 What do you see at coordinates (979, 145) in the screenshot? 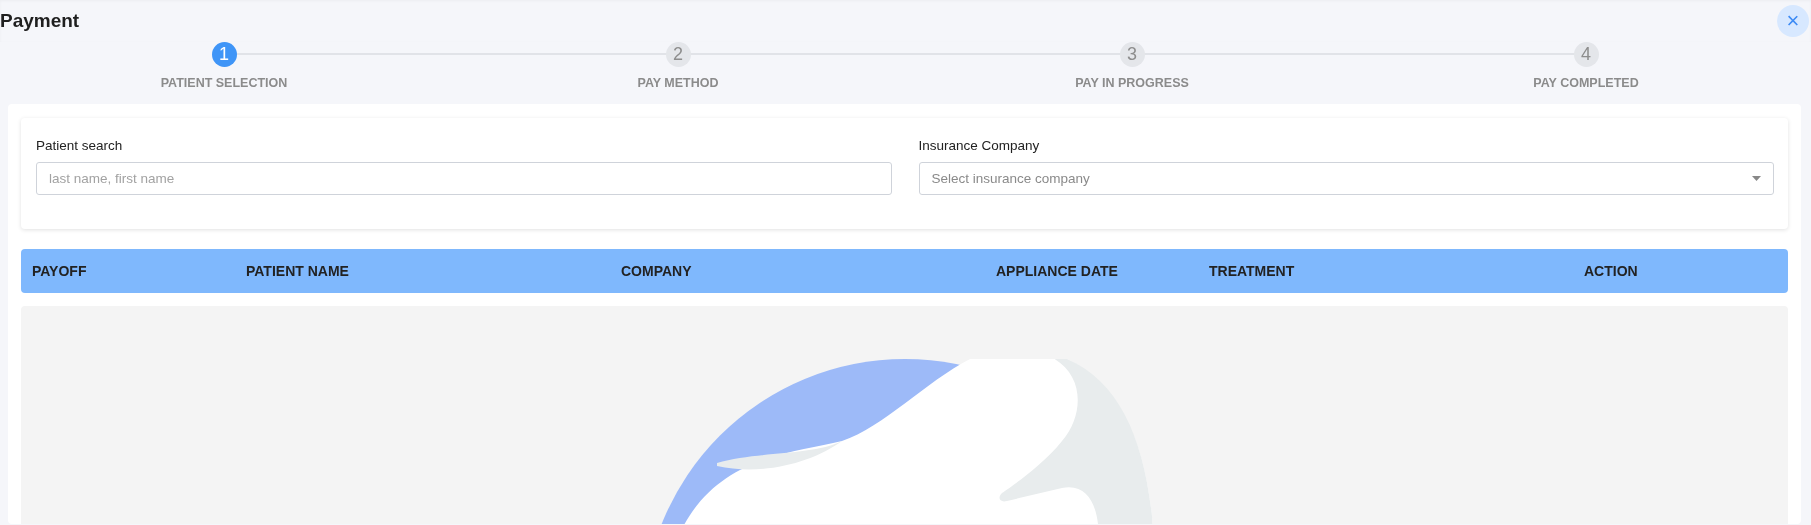
I see `field-label: Insurance Company` at bounding box center [979, 145].